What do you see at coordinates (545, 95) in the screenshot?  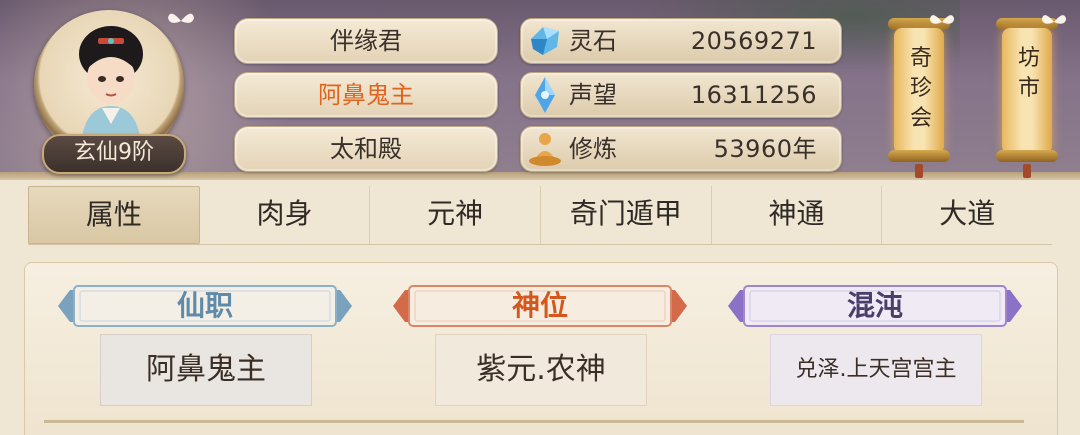 I see `prestige-crystal-icon` at bounding box center [545, 95].